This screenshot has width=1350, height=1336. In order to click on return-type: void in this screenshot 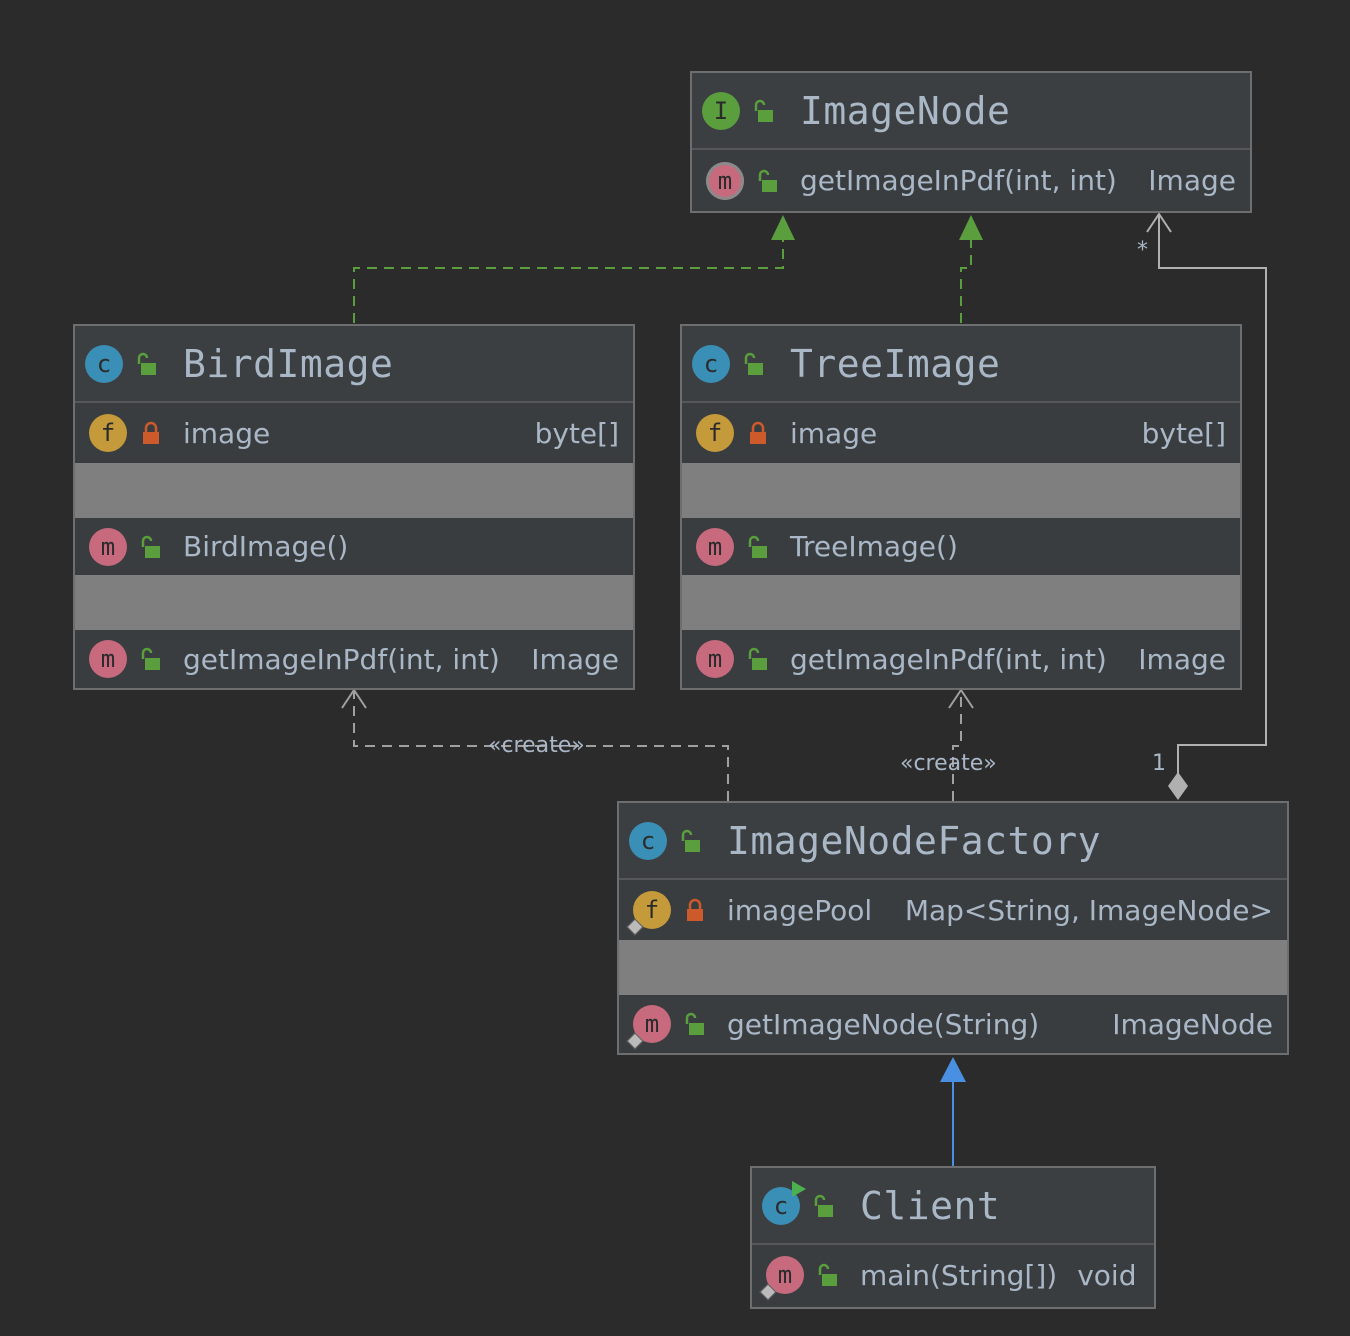, I will do `click(1107, 1275)`.